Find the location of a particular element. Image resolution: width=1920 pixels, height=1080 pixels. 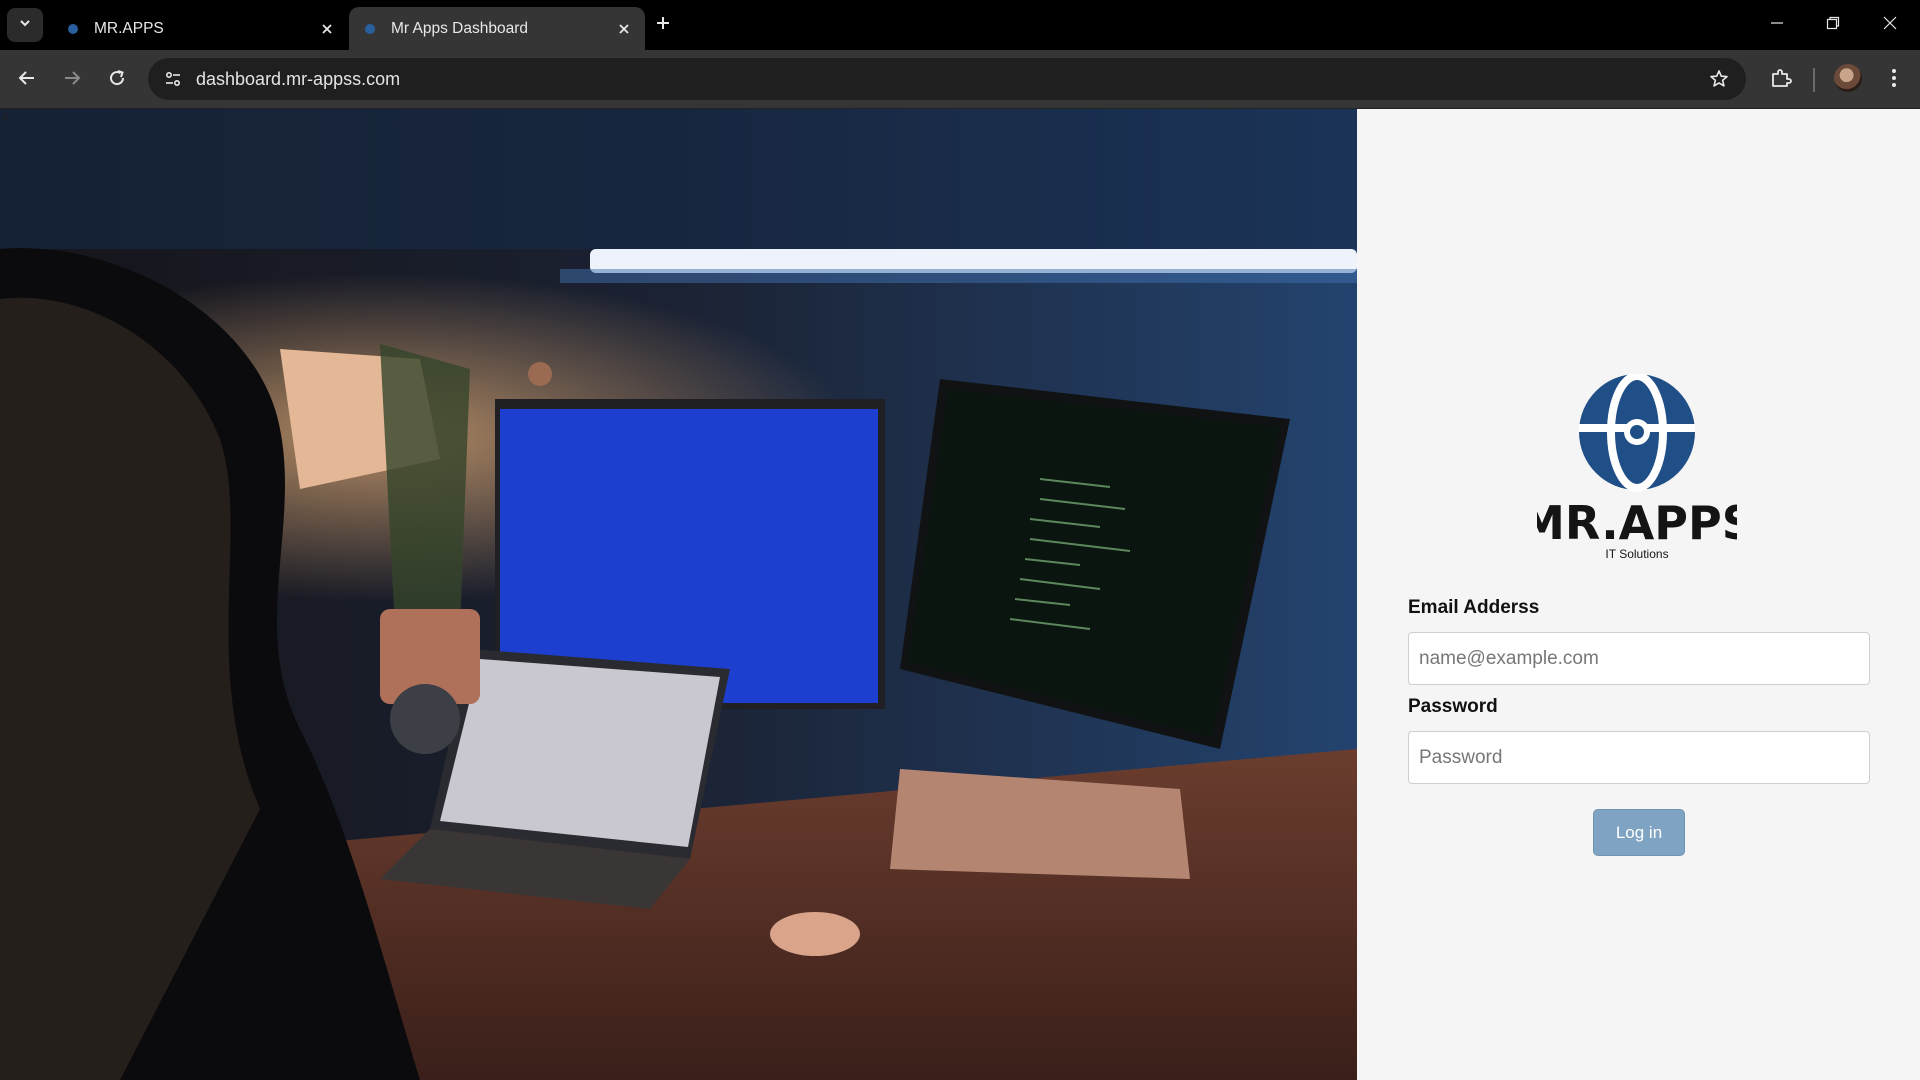

tab-strip: MR.APPS Mr Apps Dashboard is located at coordinates (960, 25).